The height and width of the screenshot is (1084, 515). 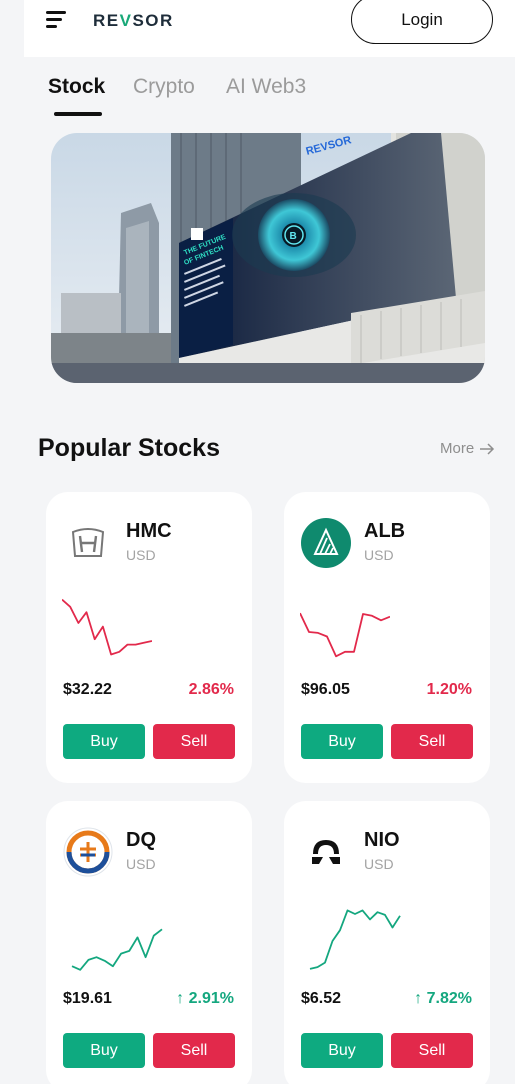 I want to click on stock-ticker: ALB, so click(x=385, y=531).